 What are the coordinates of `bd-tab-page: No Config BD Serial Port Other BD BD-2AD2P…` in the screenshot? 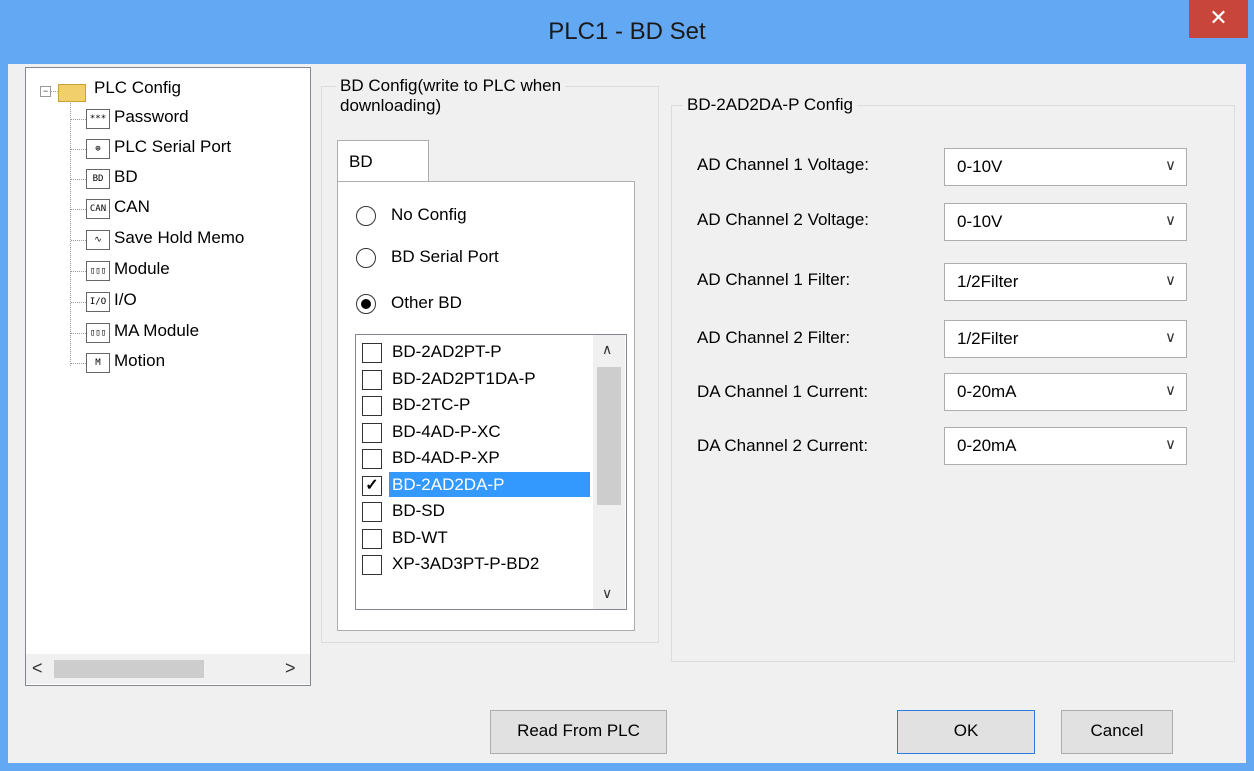 It's located at (486, 406).